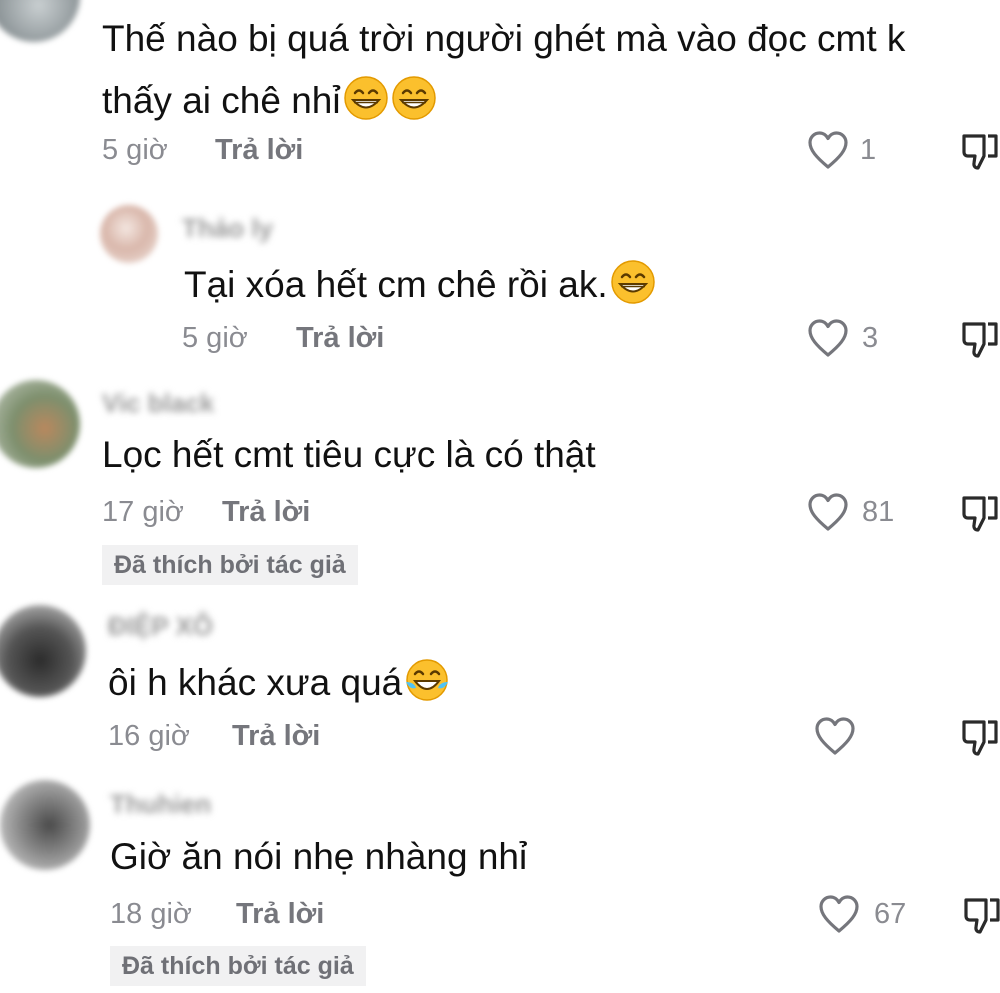 The height and width of the screenshot is (993, 1000). What do you see at coordinates (160, 804) in the screenshot?
I see `username: Thuhien` at bounding box center [160, 804].